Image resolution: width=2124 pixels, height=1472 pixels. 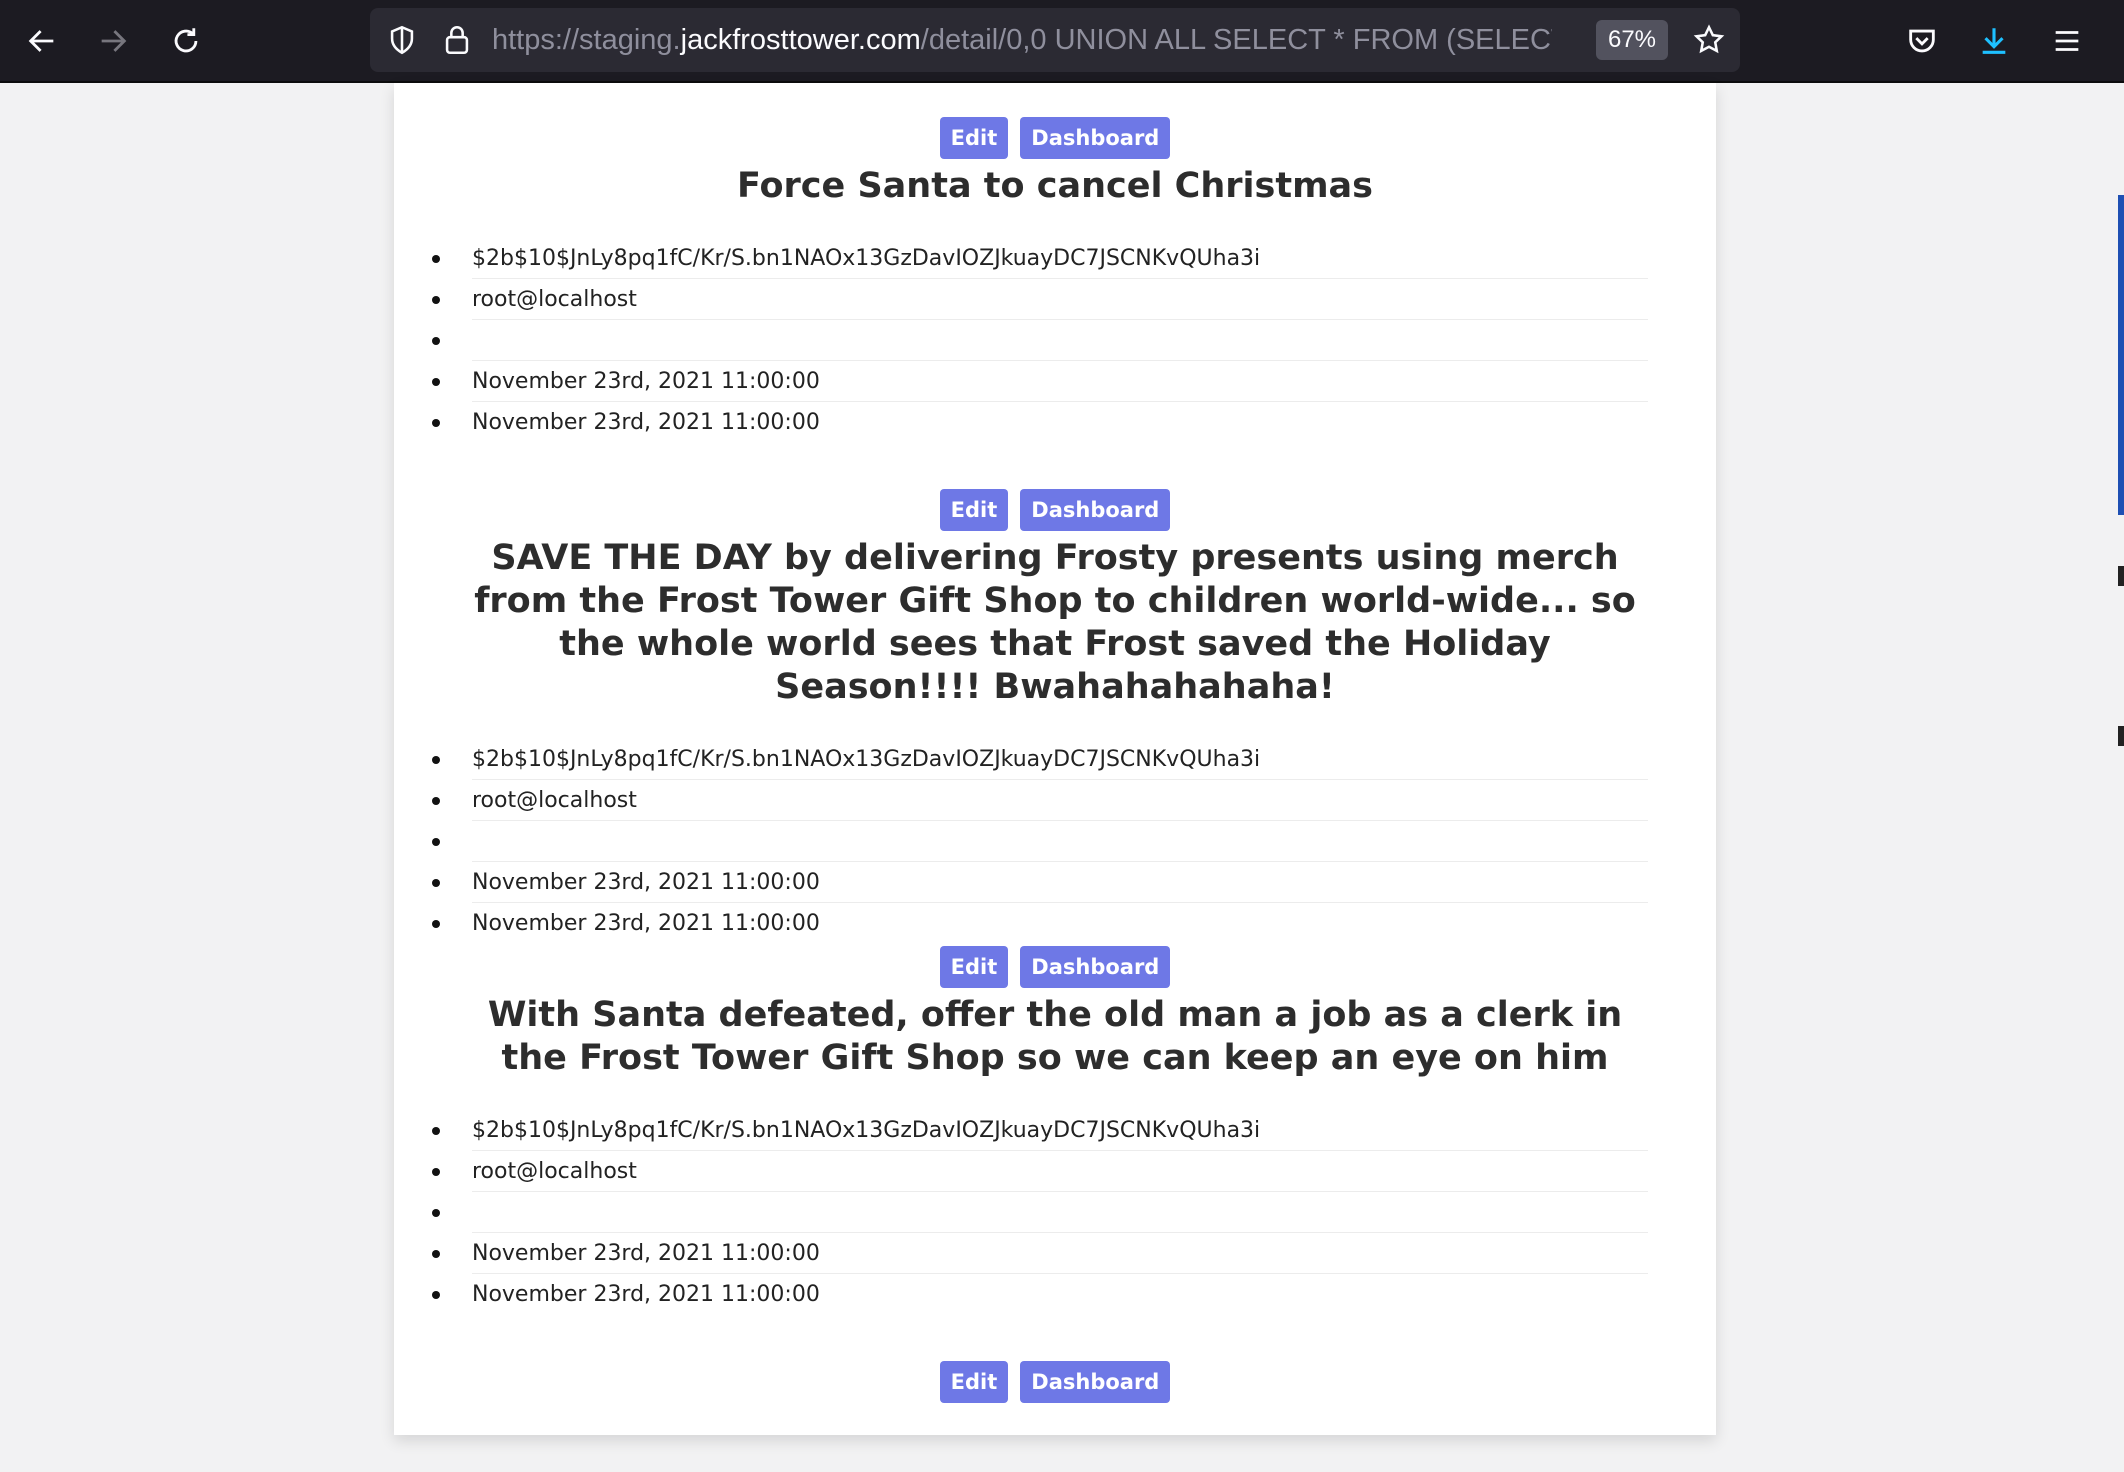 I want to click on record-4: Edit Dashboard, so click(x=1055, y=1382).